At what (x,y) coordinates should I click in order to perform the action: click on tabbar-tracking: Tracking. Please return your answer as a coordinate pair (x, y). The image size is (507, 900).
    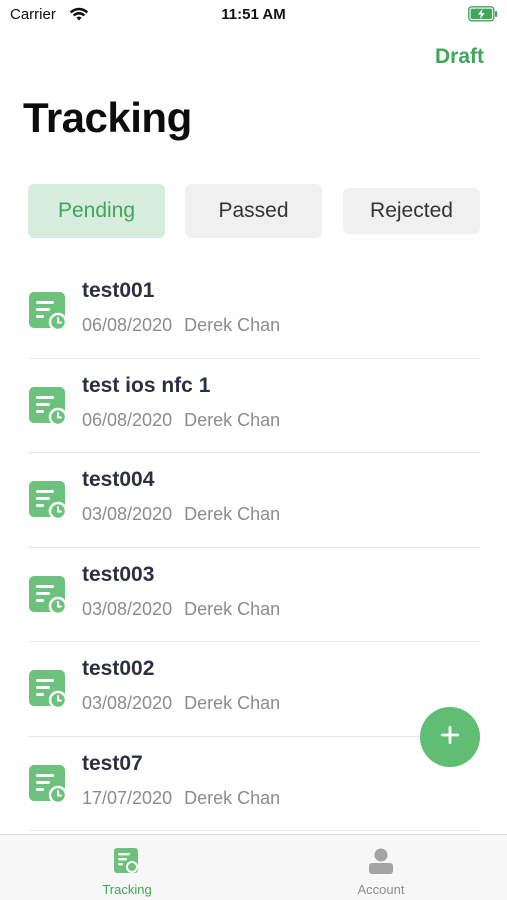
    Looking at the image, I should click on (127, 867).